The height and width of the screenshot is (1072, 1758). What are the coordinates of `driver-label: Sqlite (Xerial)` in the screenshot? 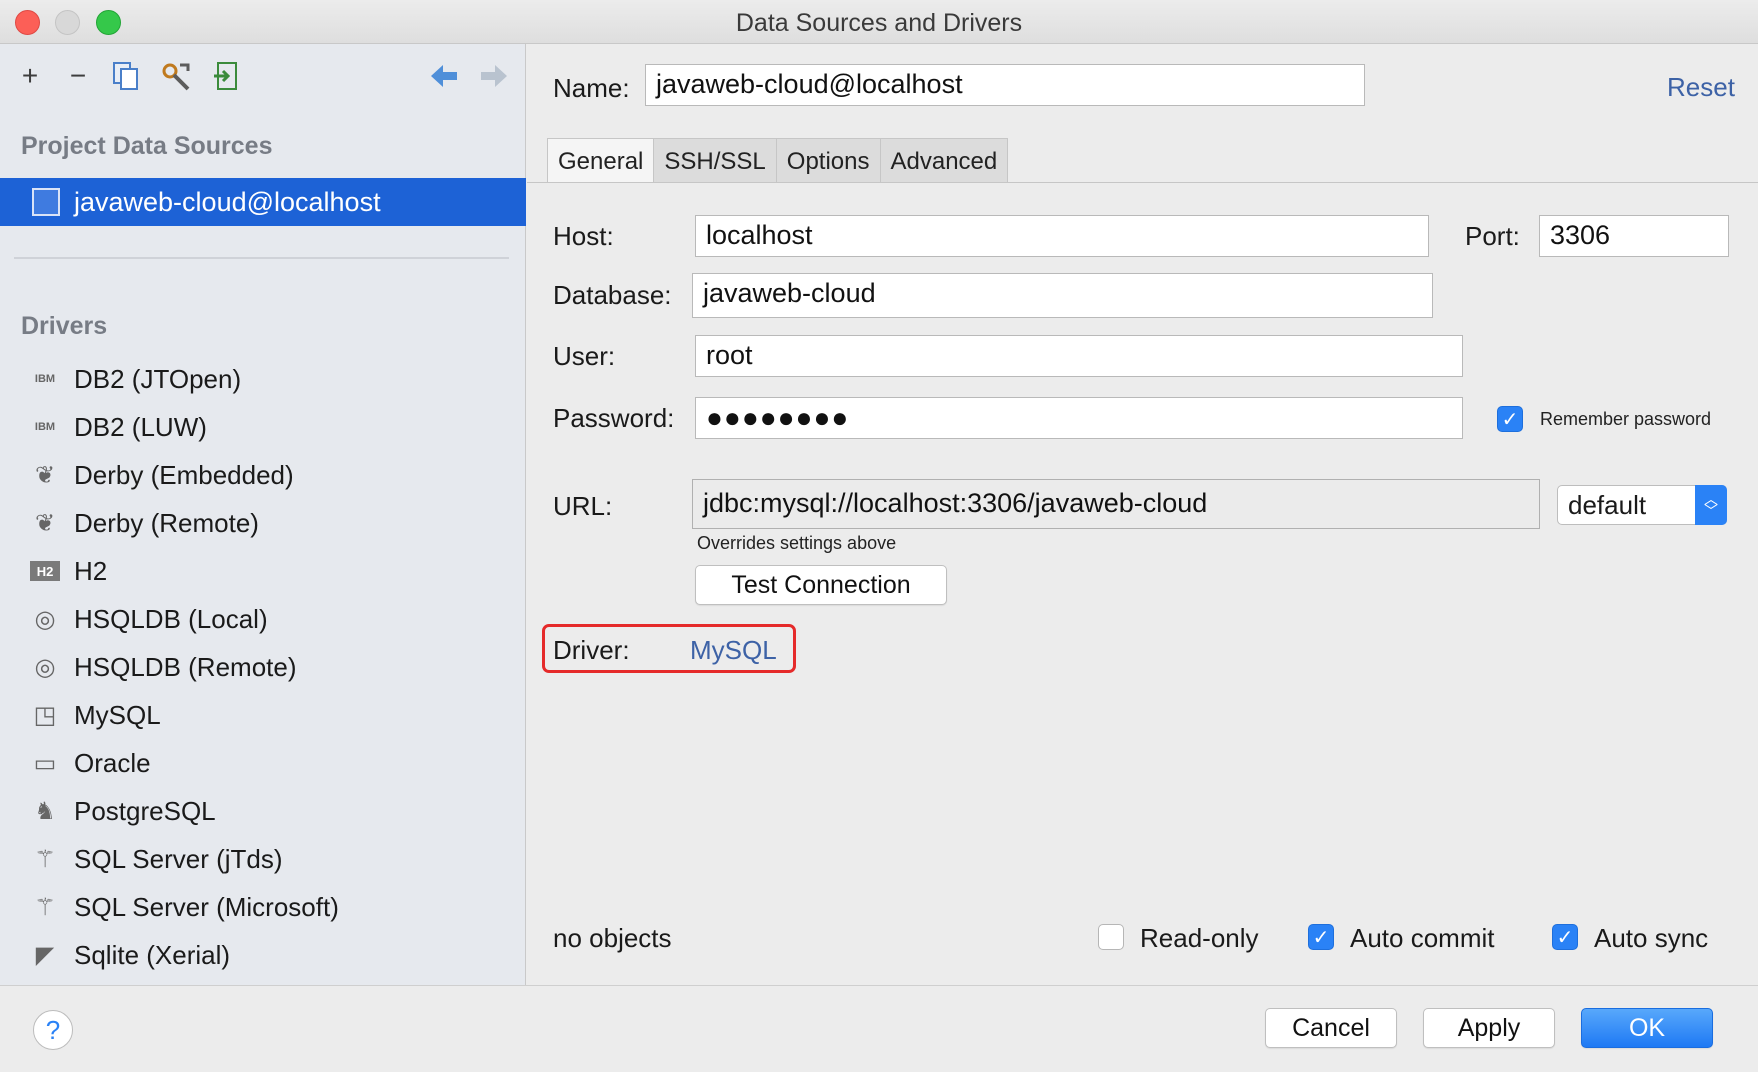 It's located at (152, 955).